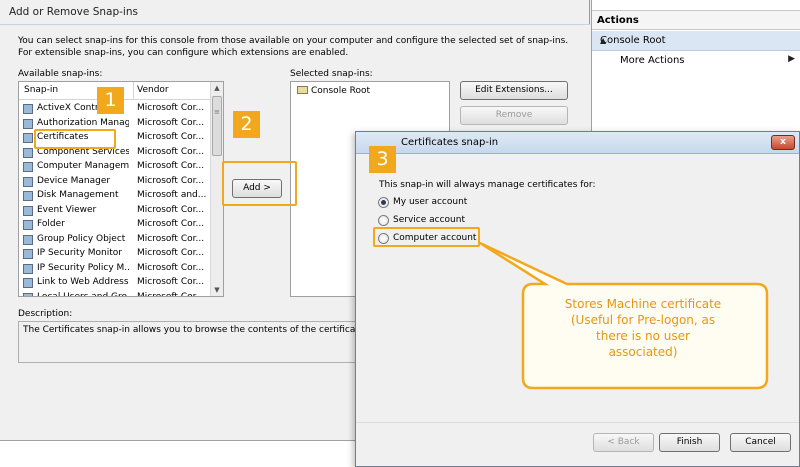 Image resolution: width=800 pixels, height=467 pixels. I want to click on actions-section-console-root: Console Root ▲, so click(696, 41).